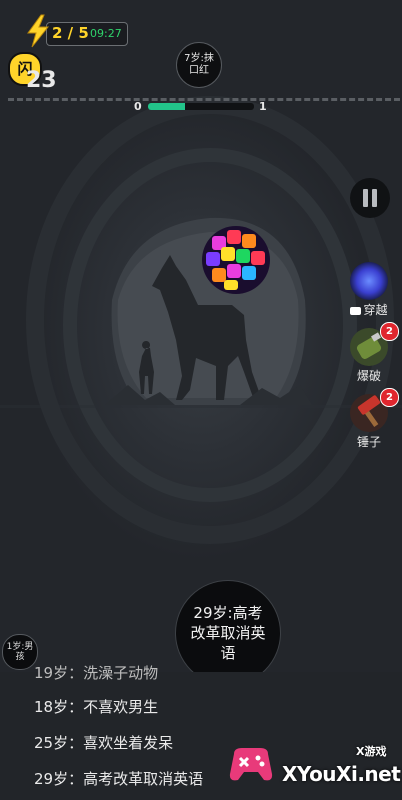 This screenshot has height=800, width=402. What do you see at coordinates (96, 673) in the screenshot?
I see `history-item-partial: 19岁：洗澡子动物` at bounding box center [96, 673].